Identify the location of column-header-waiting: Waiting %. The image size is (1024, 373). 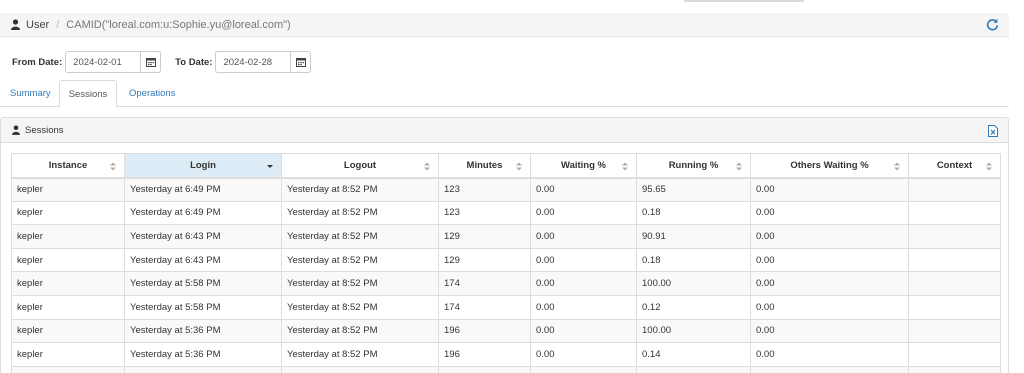
(583, 166).